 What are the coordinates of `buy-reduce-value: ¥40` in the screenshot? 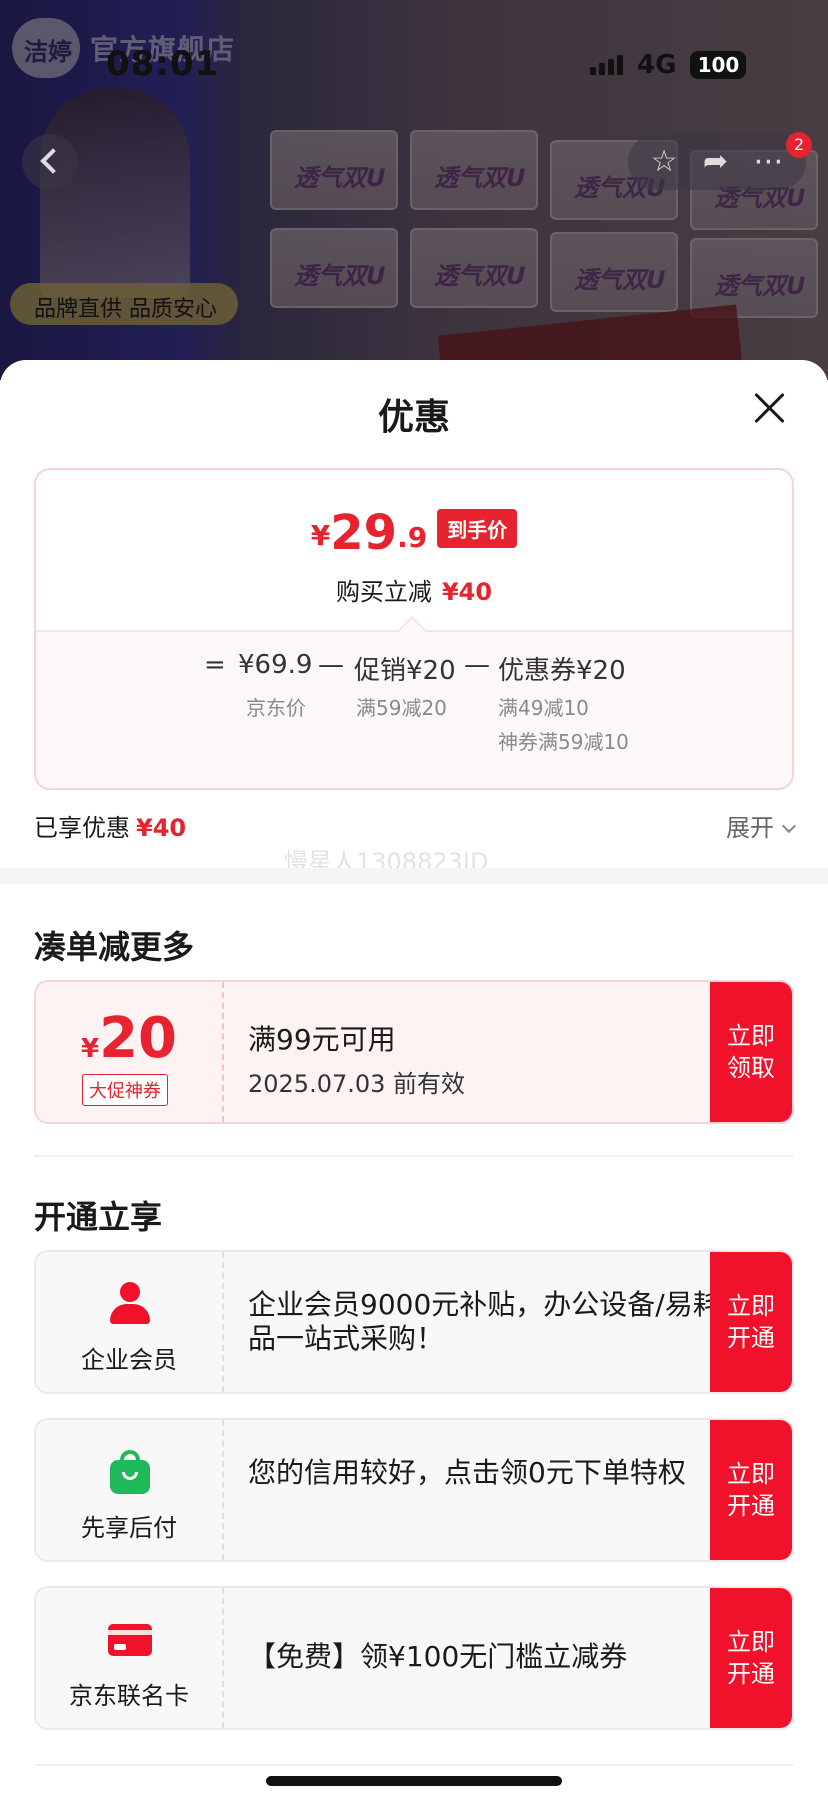 It's located at (467, 592).